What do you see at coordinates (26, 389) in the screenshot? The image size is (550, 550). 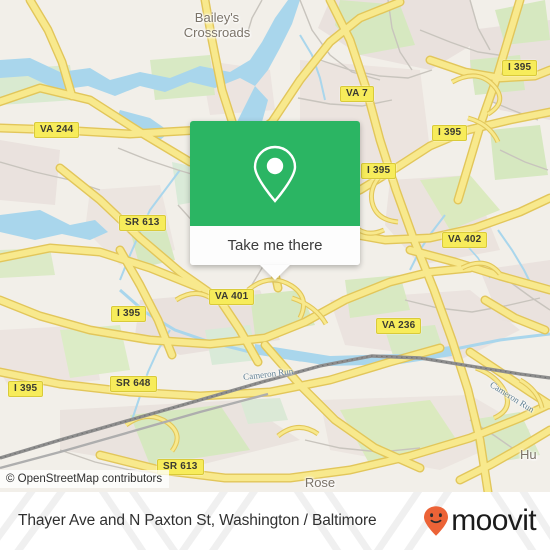 I see `shield-i-395-e: I 395` at bounding box center [26, 389].